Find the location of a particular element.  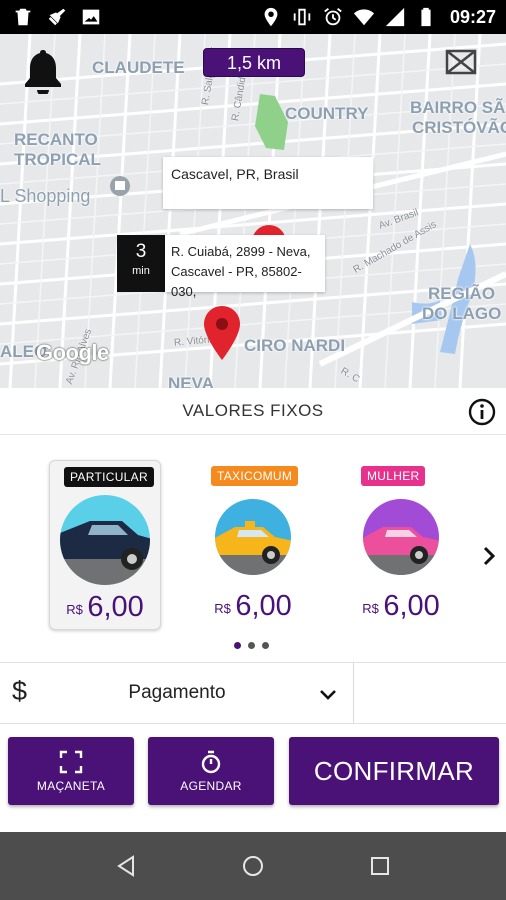

category-card-particular: PARTICULAR R$ 6,00 is located at coordinates (105, 545).